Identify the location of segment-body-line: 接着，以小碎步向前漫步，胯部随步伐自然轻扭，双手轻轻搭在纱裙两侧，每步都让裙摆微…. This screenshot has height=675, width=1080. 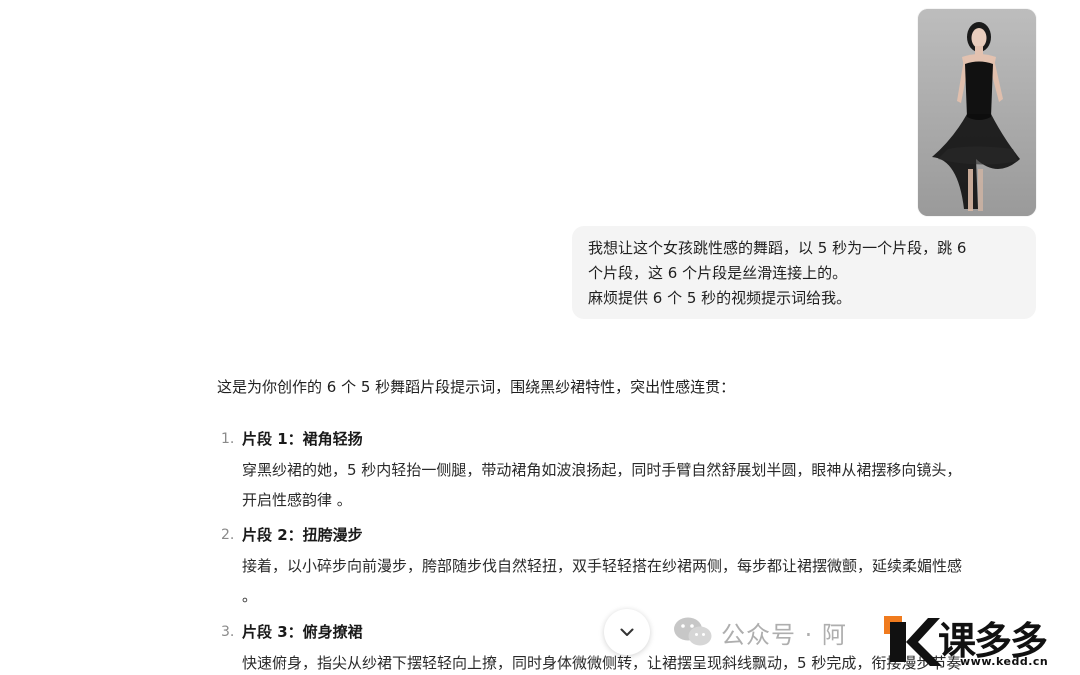
(602, 566).